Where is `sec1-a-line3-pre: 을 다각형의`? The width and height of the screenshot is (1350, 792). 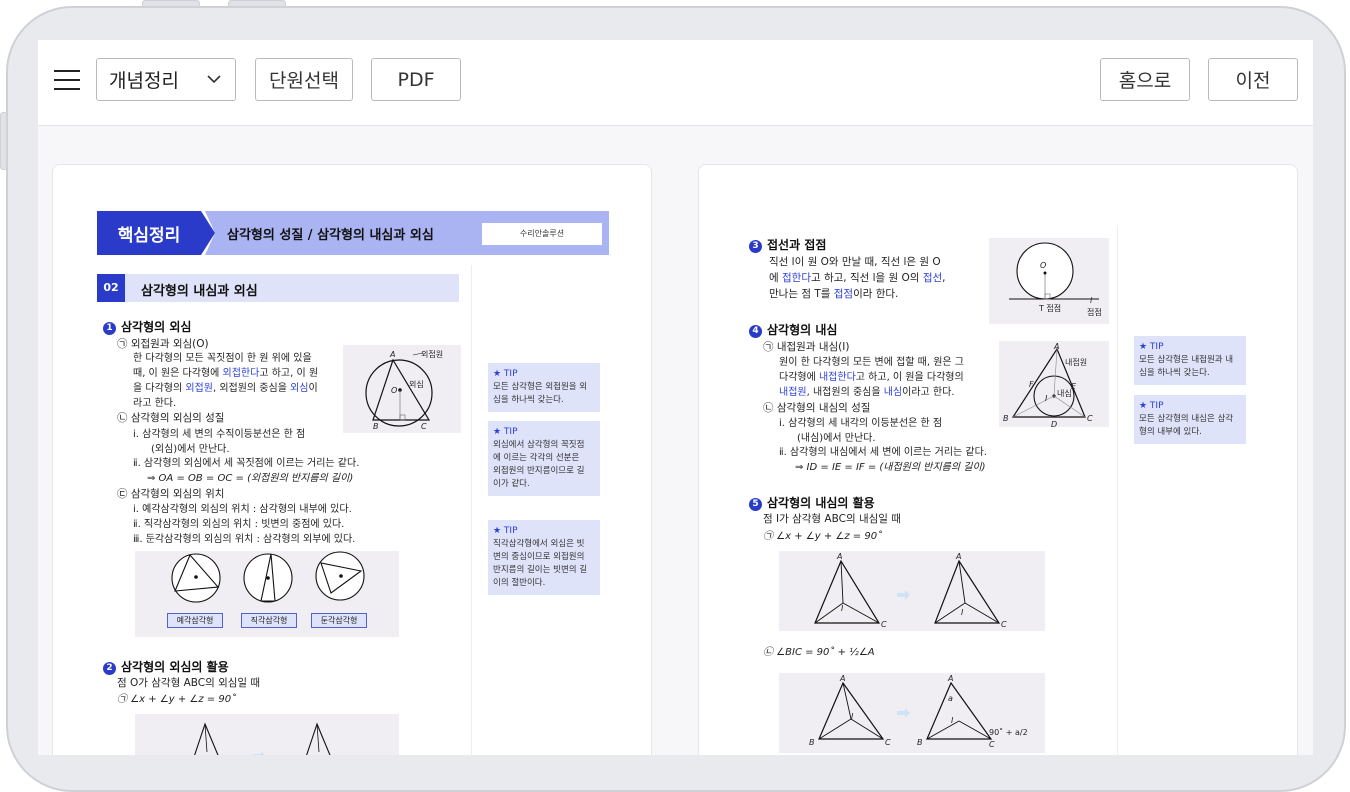
sec1-a-line3-pre: 을 다각형의 is located at coordinates (159, 388).